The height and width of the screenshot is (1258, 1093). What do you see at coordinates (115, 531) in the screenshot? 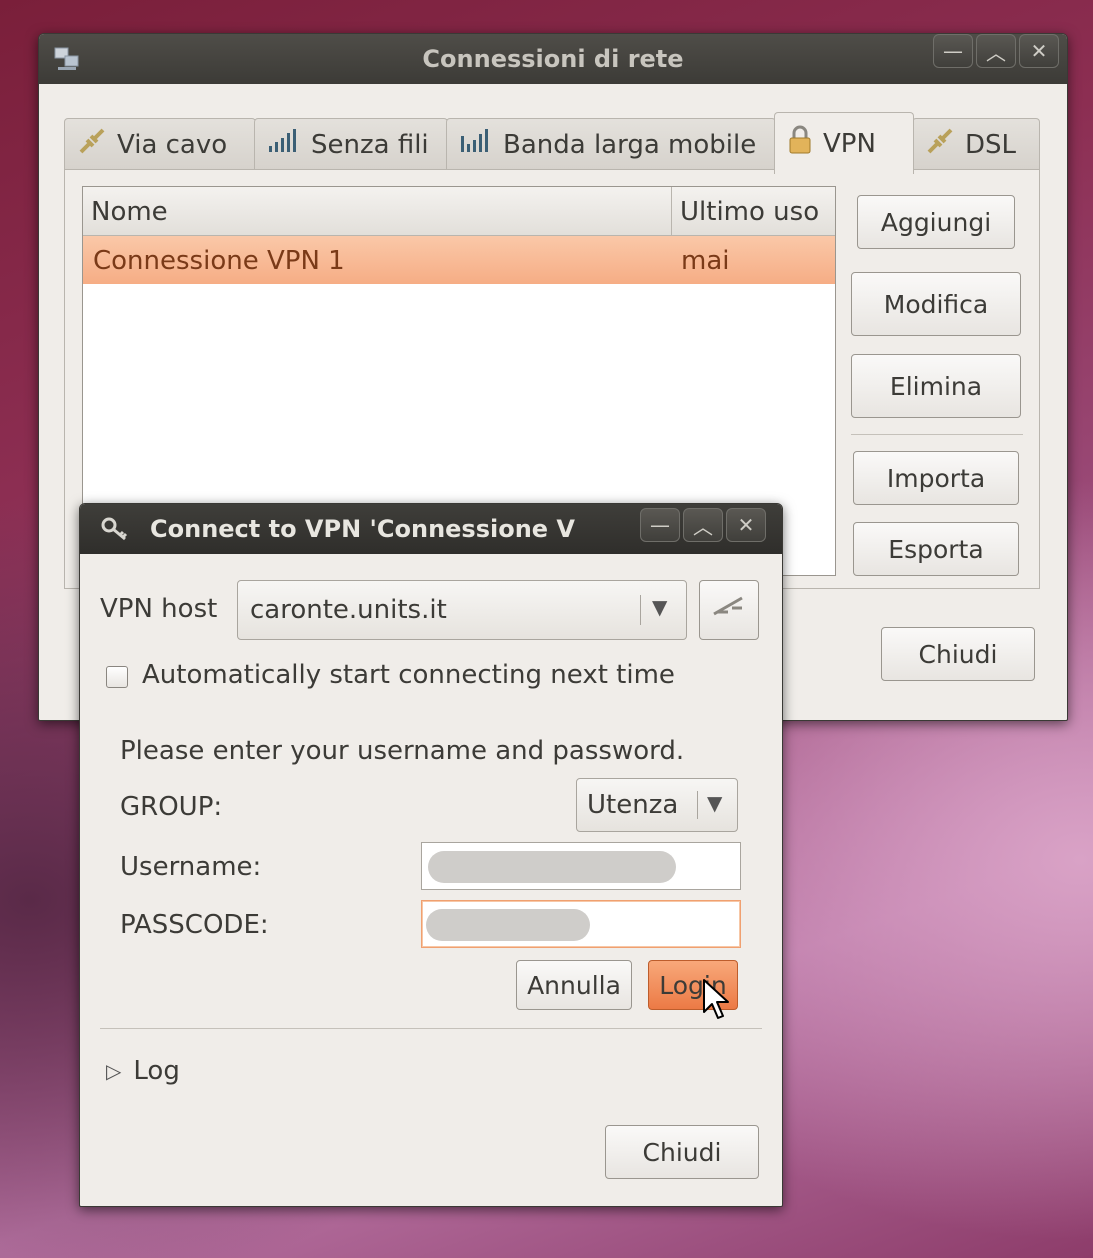
I see `key-icon` at bounding box center [115, 531].